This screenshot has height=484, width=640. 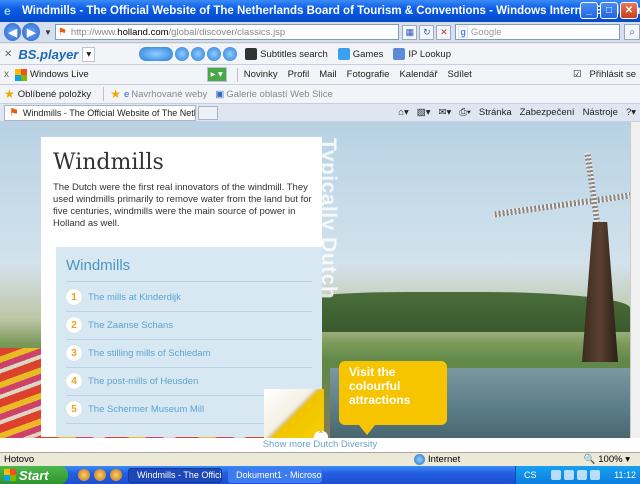 I want to click on list-item: 3 The stilling mills of Schiedam, so click(x=138, y=353).